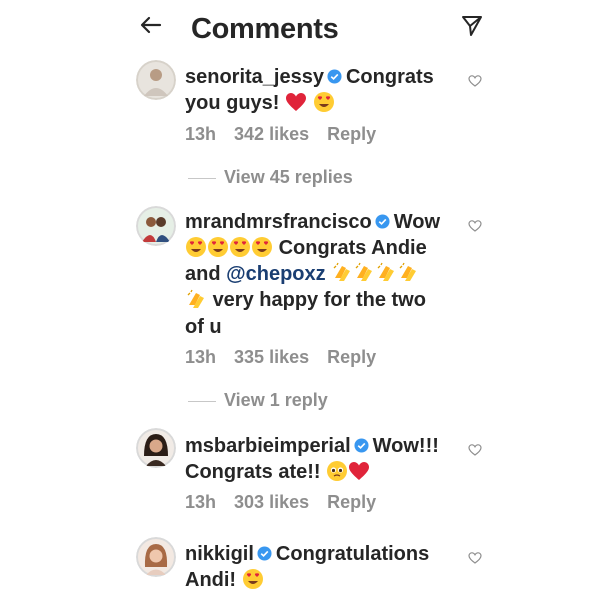 Image resolution: width=600 pixels, height=600 pixels. Describe the element at coordinates (265, 29) in the screenshot. I see `page-title: Comments` at that location.